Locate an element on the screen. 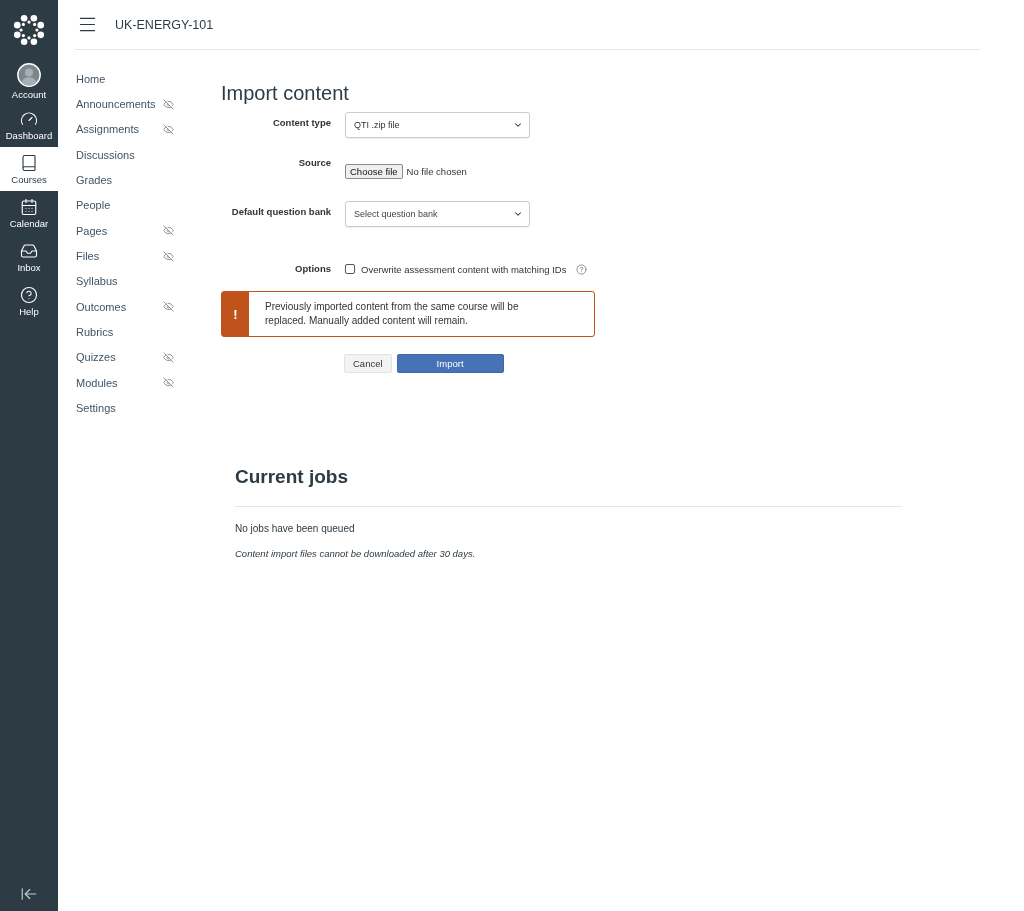  course-nav-link: Discussions is located at coordinates (119, 154).